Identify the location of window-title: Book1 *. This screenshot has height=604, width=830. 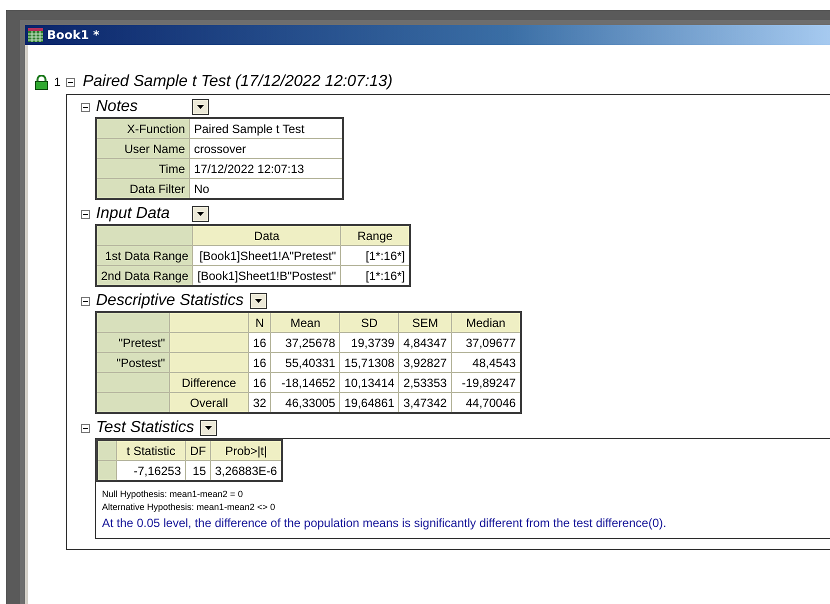
(73, 35).